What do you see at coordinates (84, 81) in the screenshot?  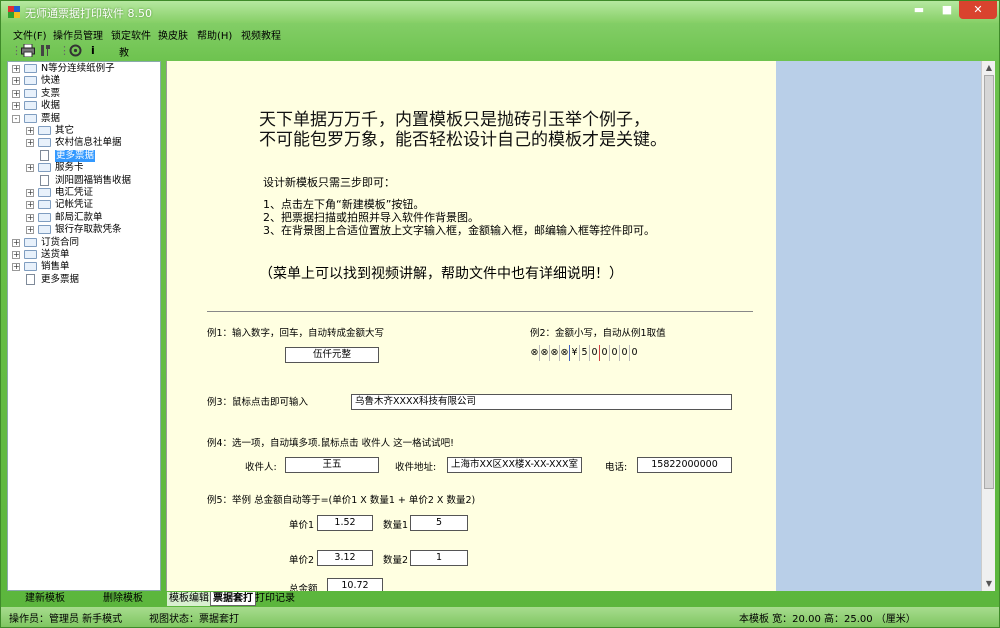 I see `tree-item: + 快递` at bounding box center [84, 81].